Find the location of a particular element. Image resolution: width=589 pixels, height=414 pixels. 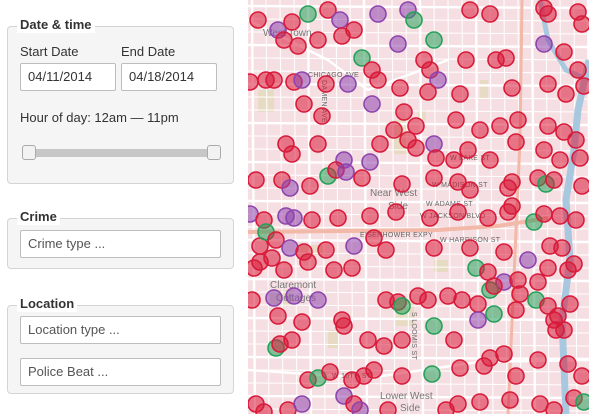

street-label-adams-st: W ADAMS ST is located at coordinates (449, 204).